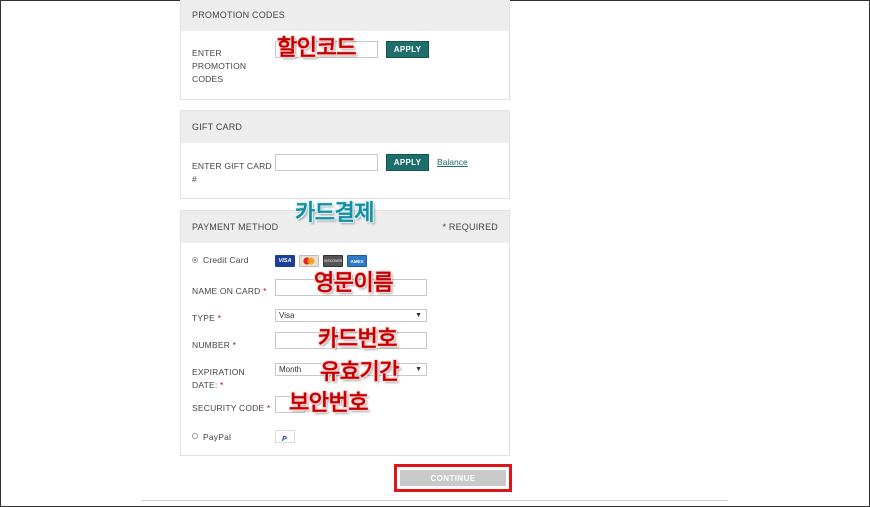 This screenshot has height=507, width=870. Describe the element at coordinates (309, 261) in the screenshot. I see `mastercard-icon` at that location.